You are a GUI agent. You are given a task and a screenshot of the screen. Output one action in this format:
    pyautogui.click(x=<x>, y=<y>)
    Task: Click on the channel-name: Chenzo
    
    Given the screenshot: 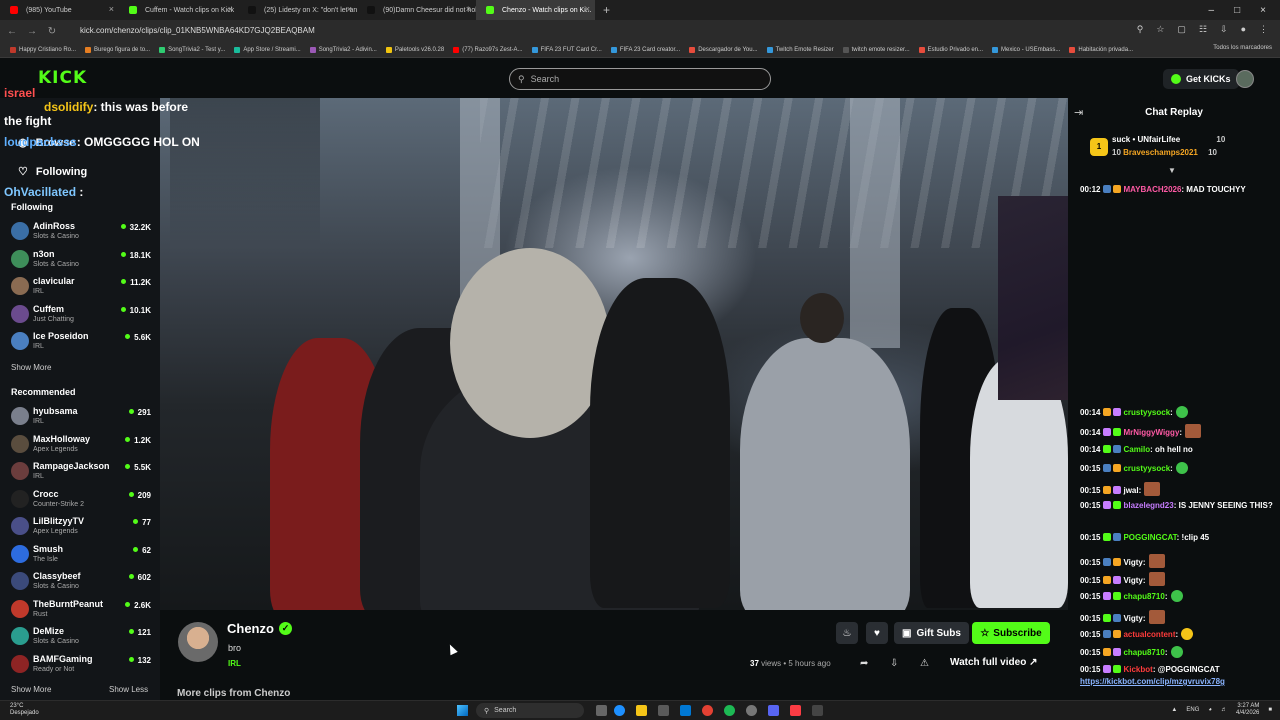 What is the action you would take?
    pyautogui.click(x=250, y=628)
    